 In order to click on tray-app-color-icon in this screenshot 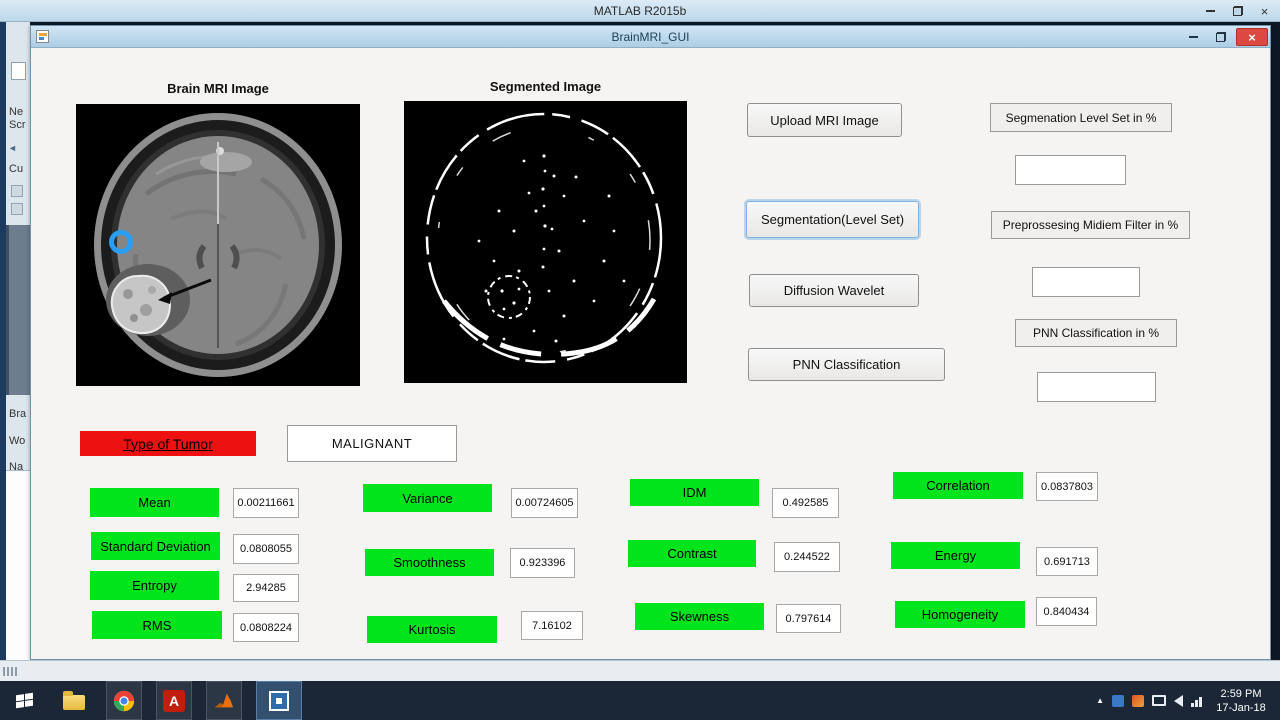, I will do `click(1138, 700)`.